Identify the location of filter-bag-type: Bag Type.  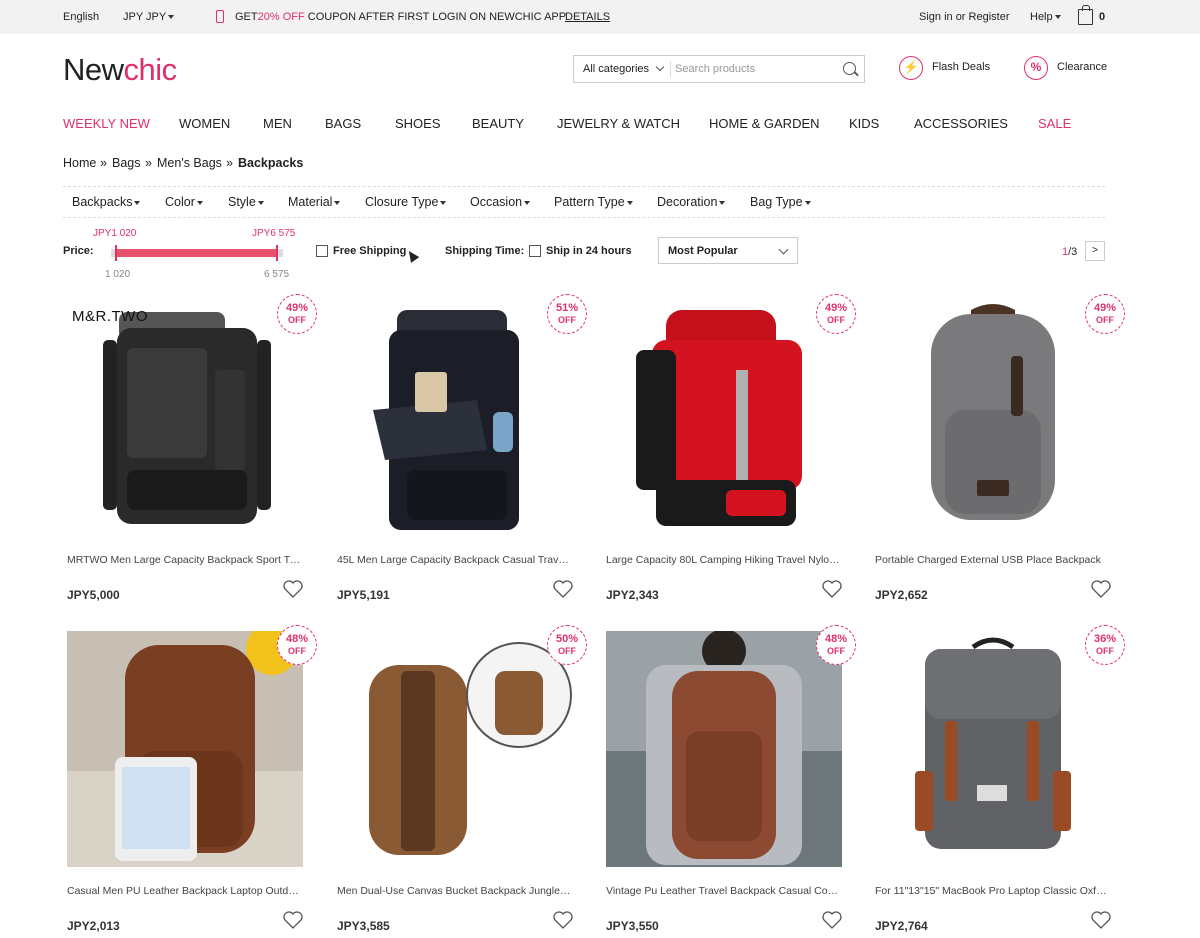
(780, 202).